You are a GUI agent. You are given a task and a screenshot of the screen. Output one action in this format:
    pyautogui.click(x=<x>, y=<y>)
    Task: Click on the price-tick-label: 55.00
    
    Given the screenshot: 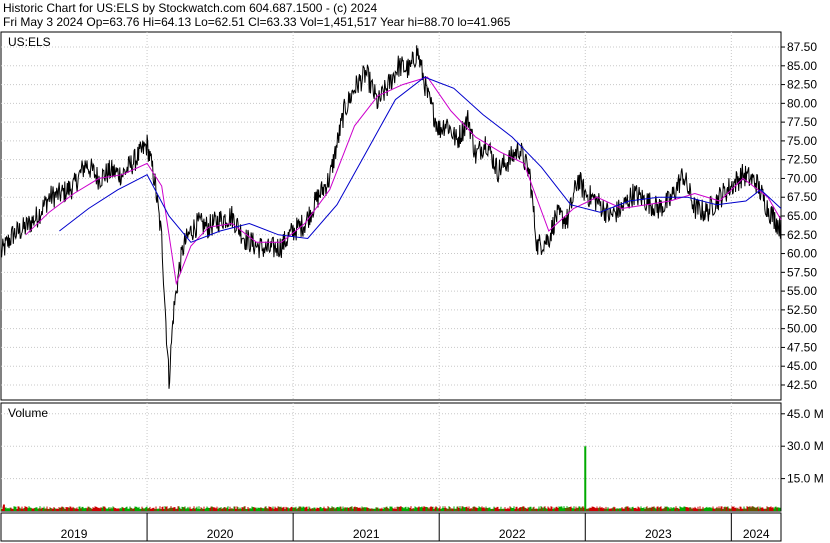 What is the action you would take?
    pyautogui.click(x=802, y=291)
    